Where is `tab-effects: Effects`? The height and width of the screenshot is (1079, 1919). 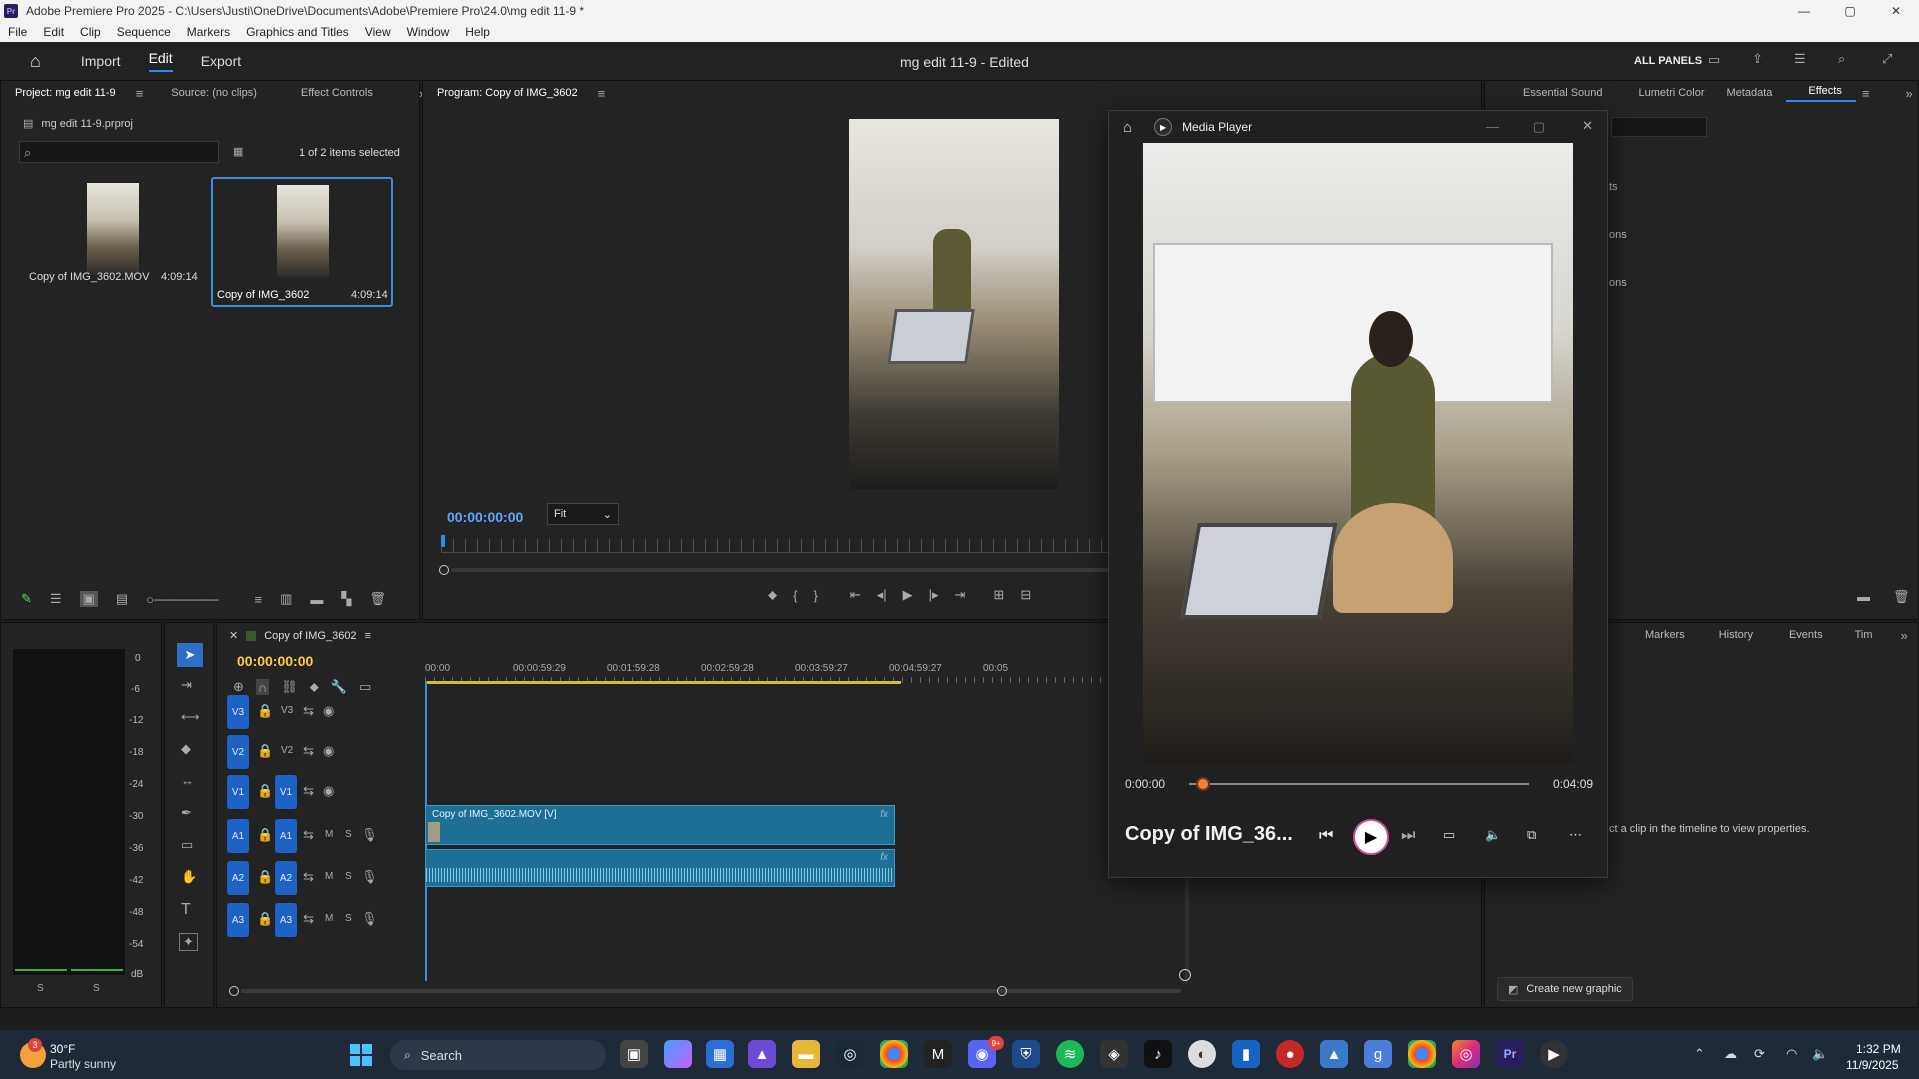 tab-effects: Effects is located at coordinates (1821, 93).